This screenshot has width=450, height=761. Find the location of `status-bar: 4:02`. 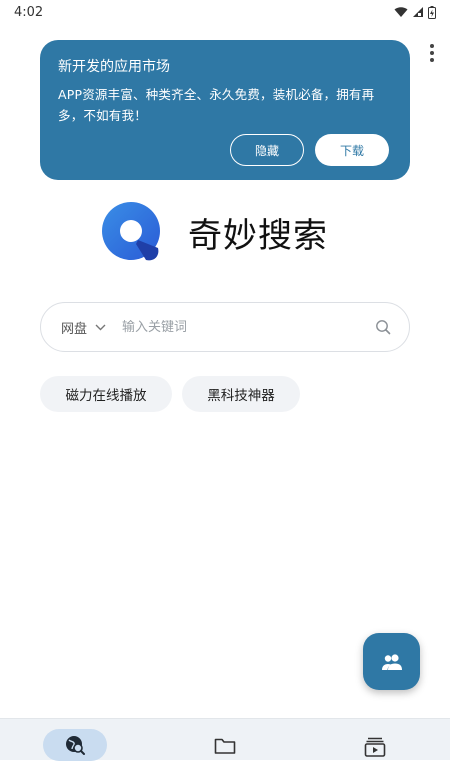

status-bar: 4:02 is located at coordinates (225, 12).